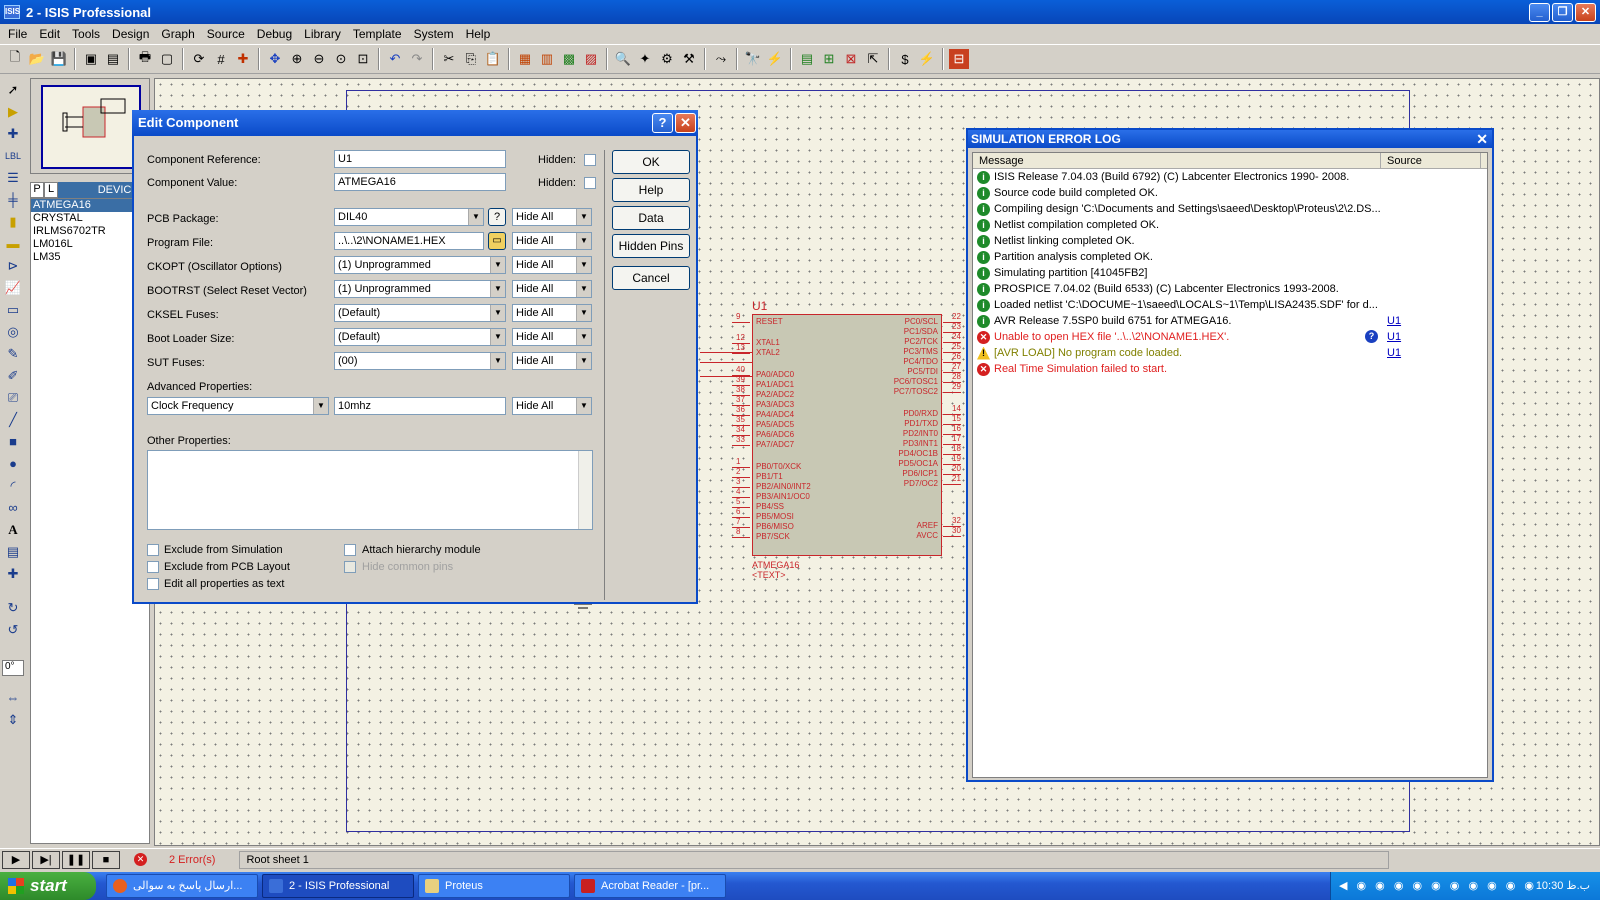 The image size is (1600, 900). Describe the element at coordinates (1177, 160) in the screenshot. I see `message-column-header: Message` at that location.